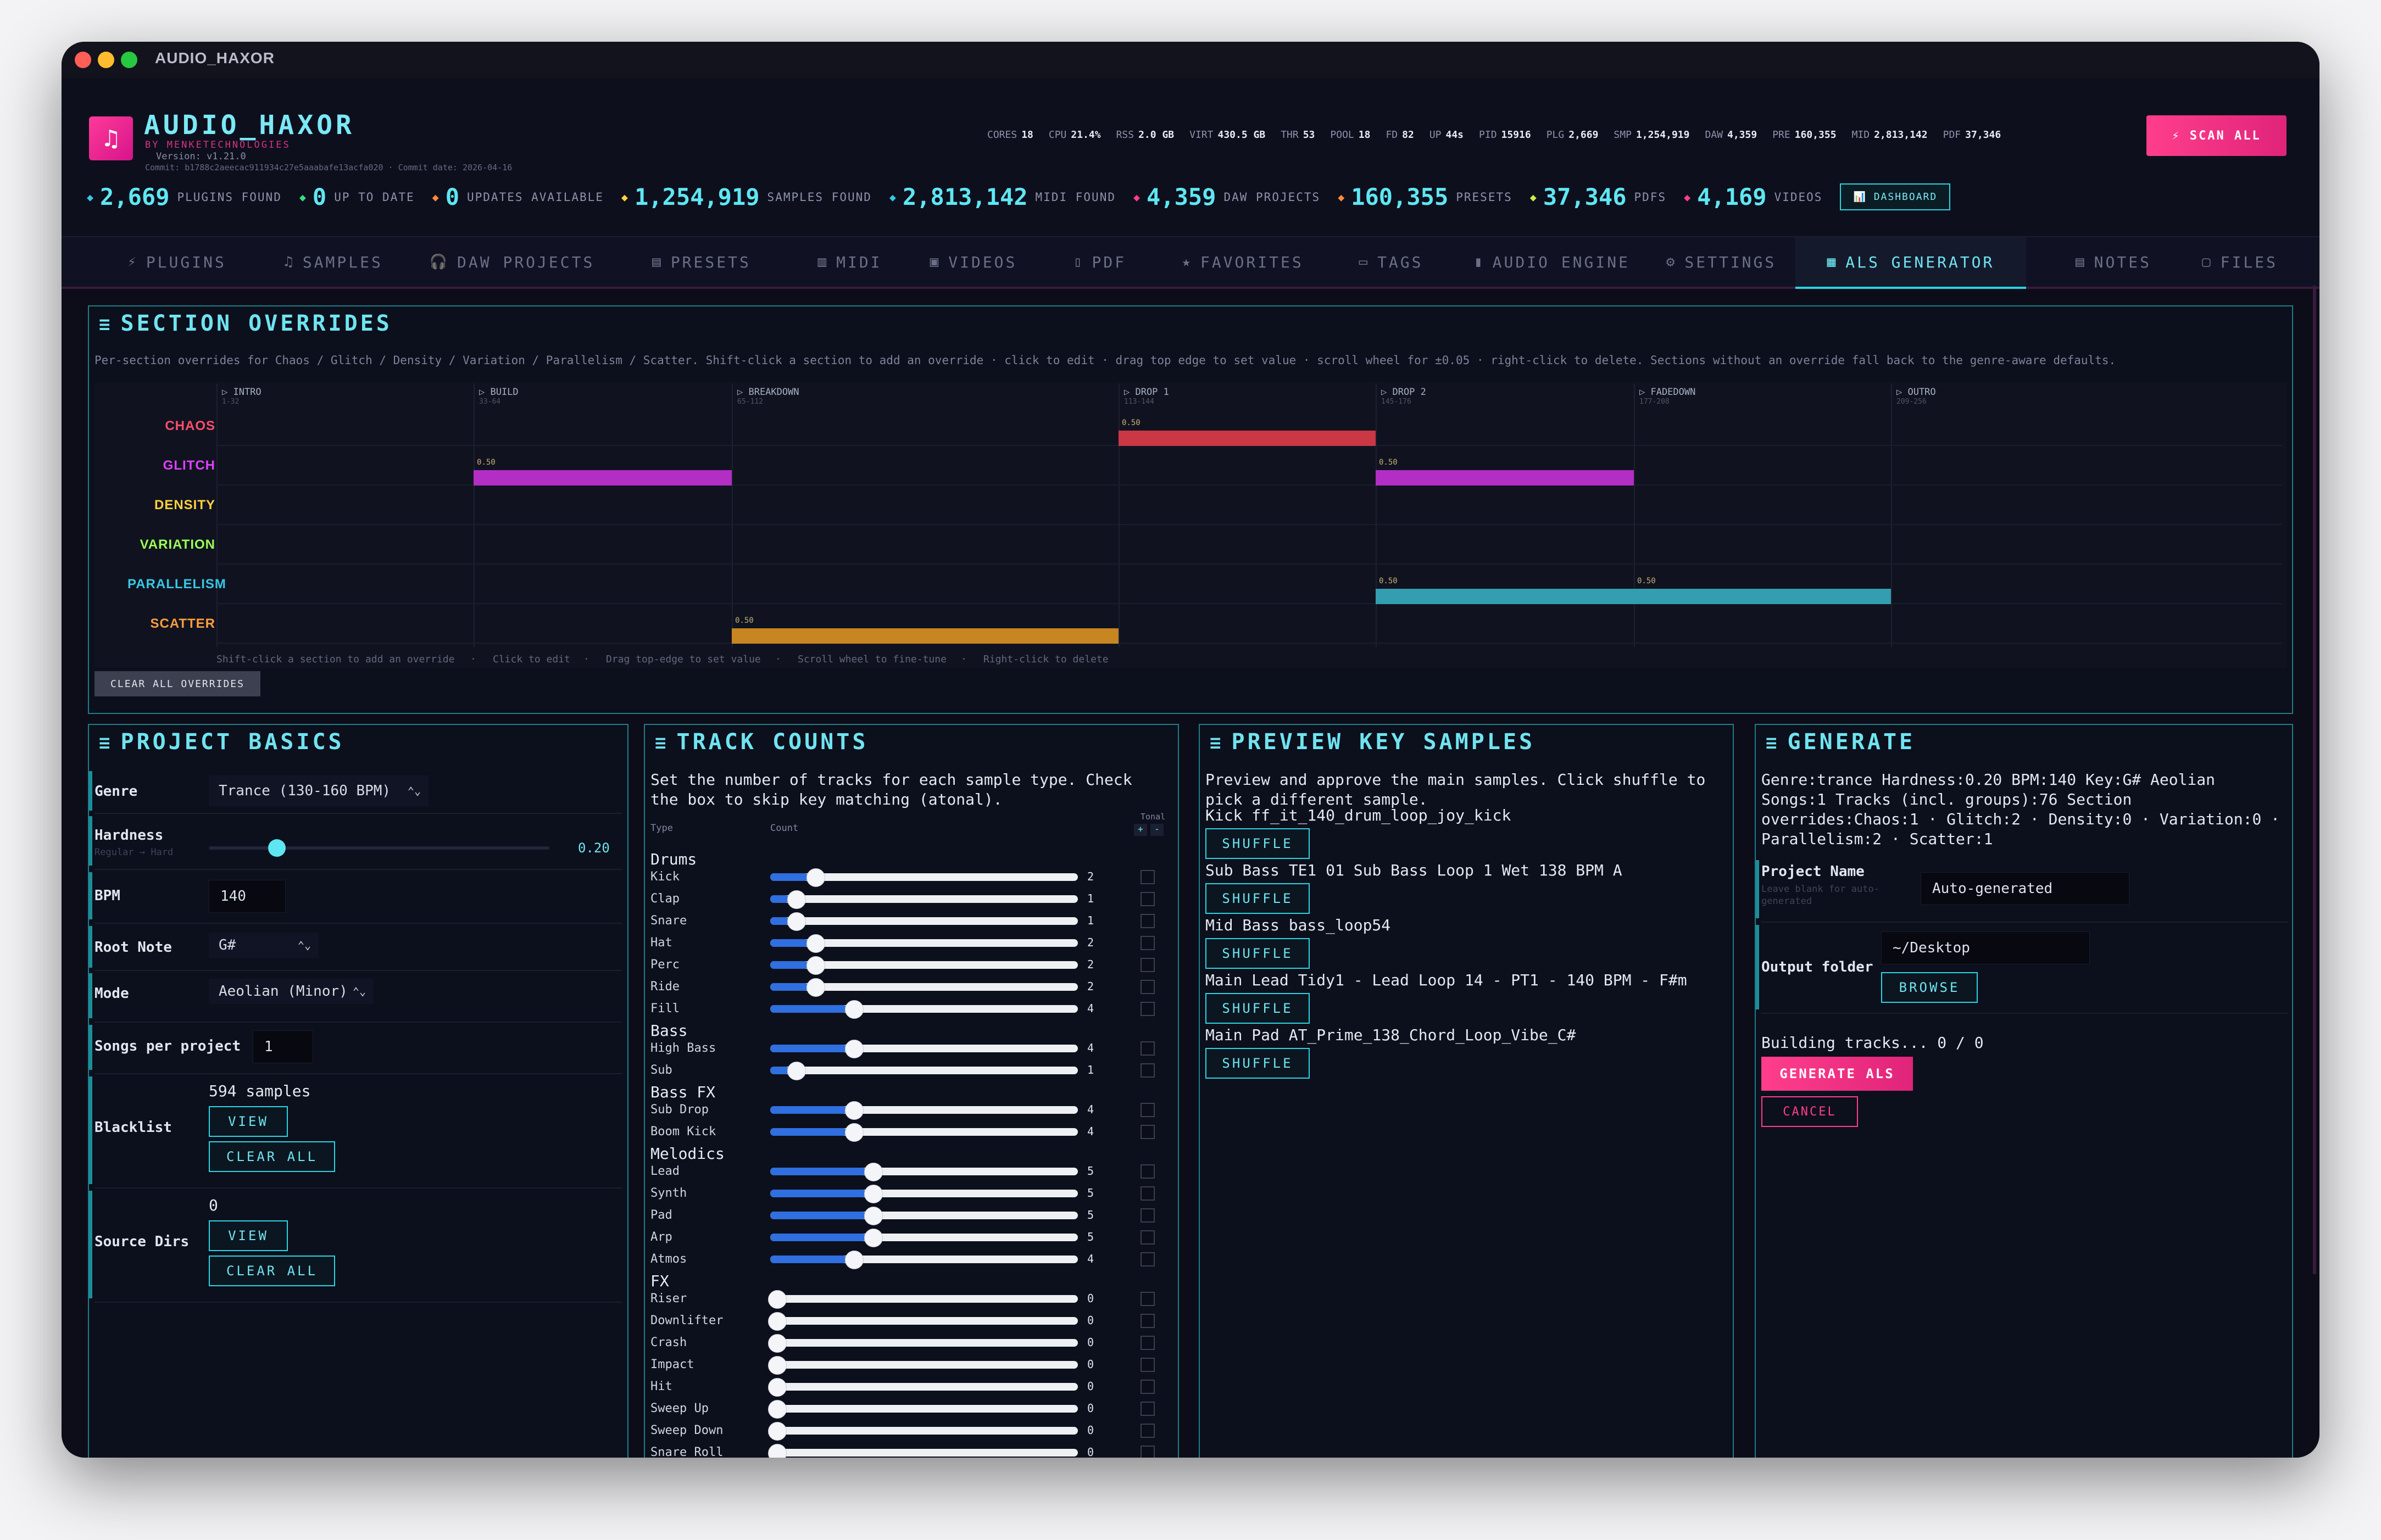  What do you see at coordinates (177, 684) in the screenshot?
I see `clear-all-overrides-button: CLEAR ALL OVERRIDES` at bounding box center [177, 684].